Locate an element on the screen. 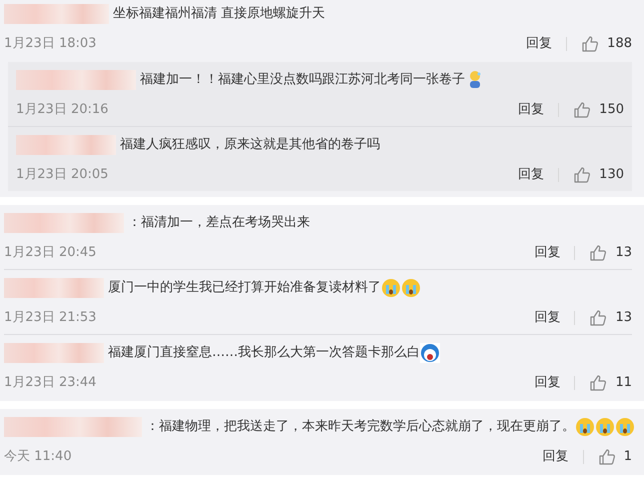 Image resolution: width=644 pixels, height=480 pixels. comment-text: 坐标福建福州福清 直接原地螺旋升天 is located at coordinates (219, 14).